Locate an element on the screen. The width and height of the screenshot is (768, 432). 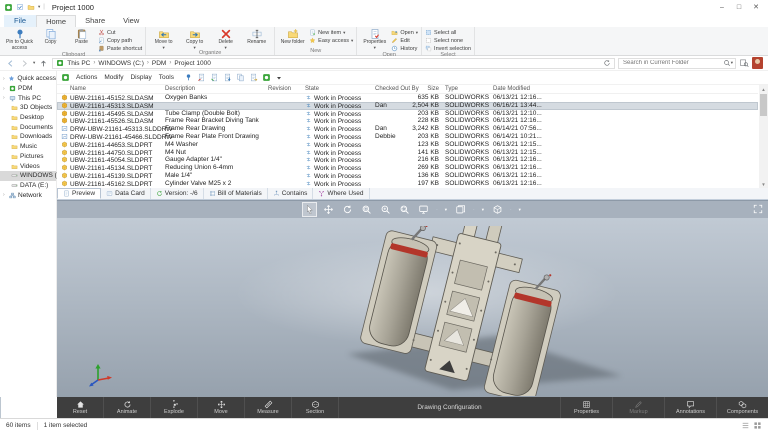
search-icon is located at coordinates (727, 63).